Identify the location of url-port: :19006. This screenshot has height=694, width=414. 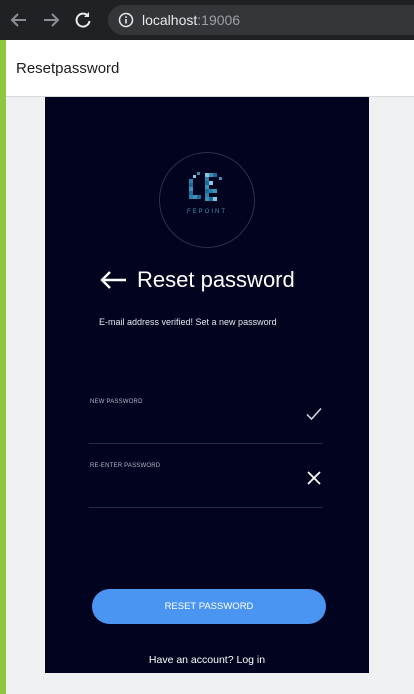
(219, 20).